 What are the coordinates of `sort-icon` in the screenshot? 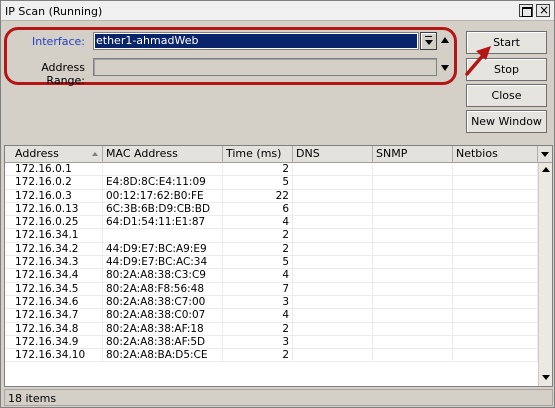 It's located at (95, 154).